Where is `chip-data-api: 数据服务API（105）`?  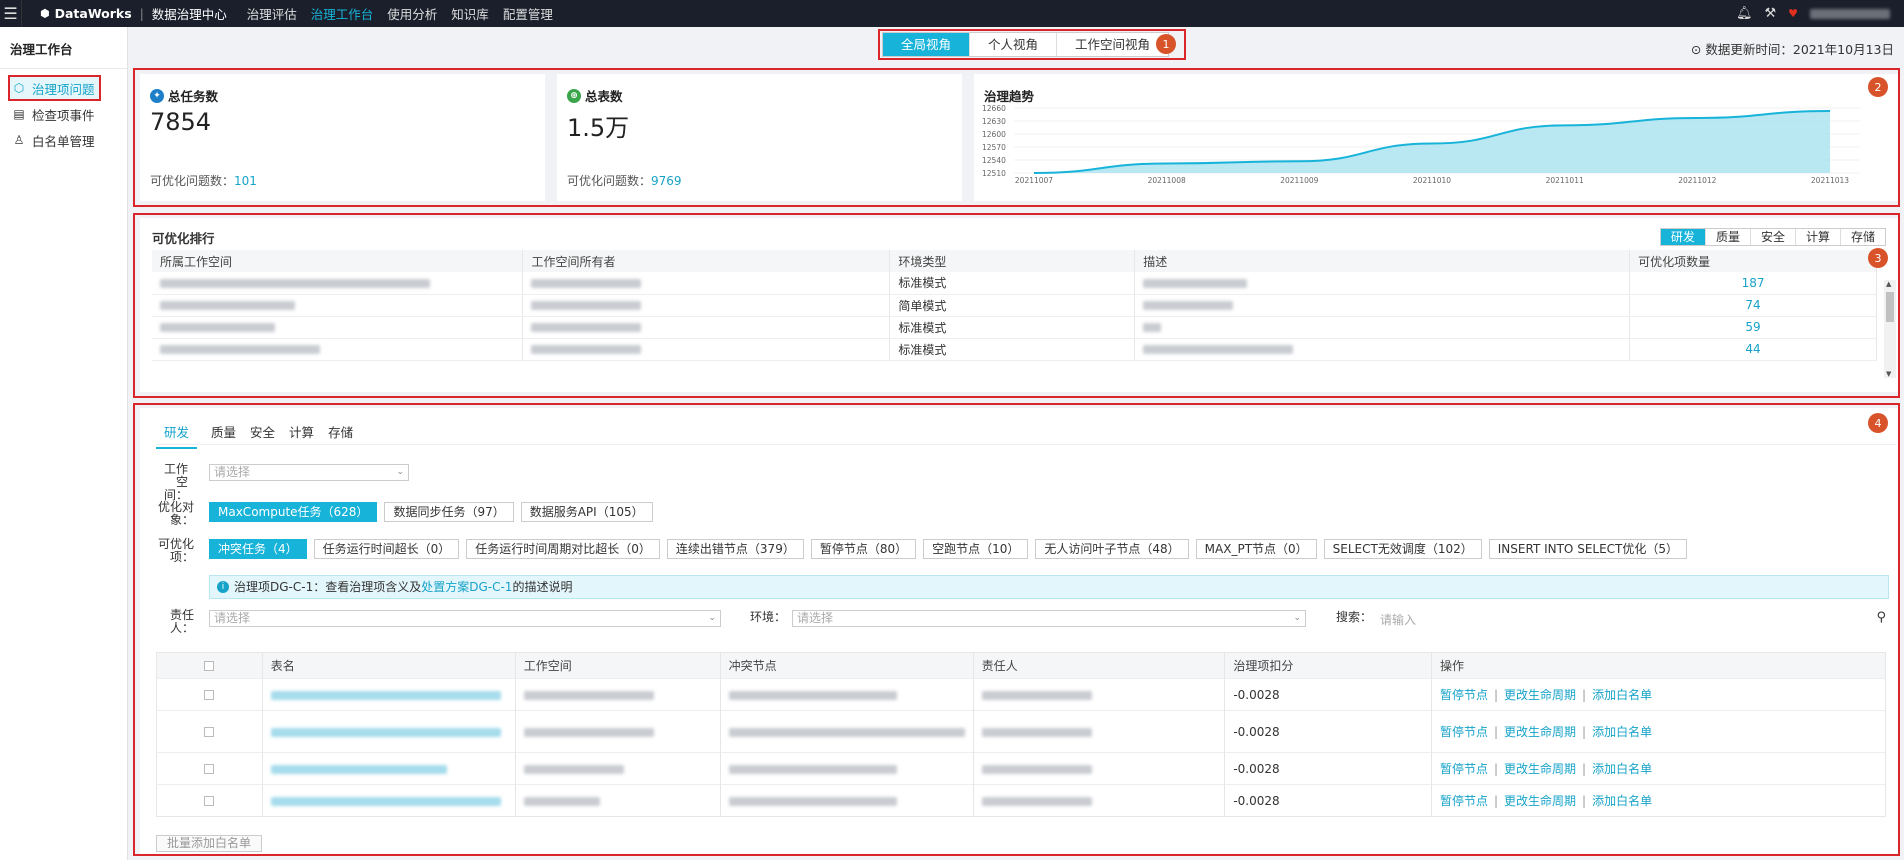 chip-data-api: 数据服务API（105） is located at coordinates (586, 512).